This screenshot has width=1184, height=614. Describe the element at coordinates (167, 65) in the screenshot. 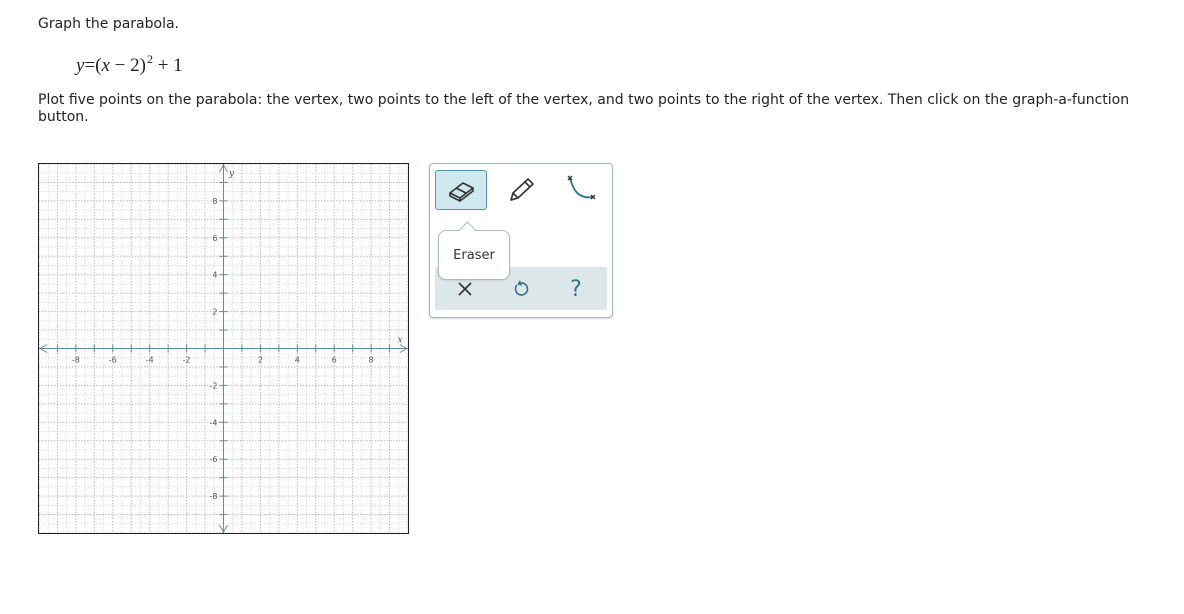

I see `equation-tail: + 1` at that location.